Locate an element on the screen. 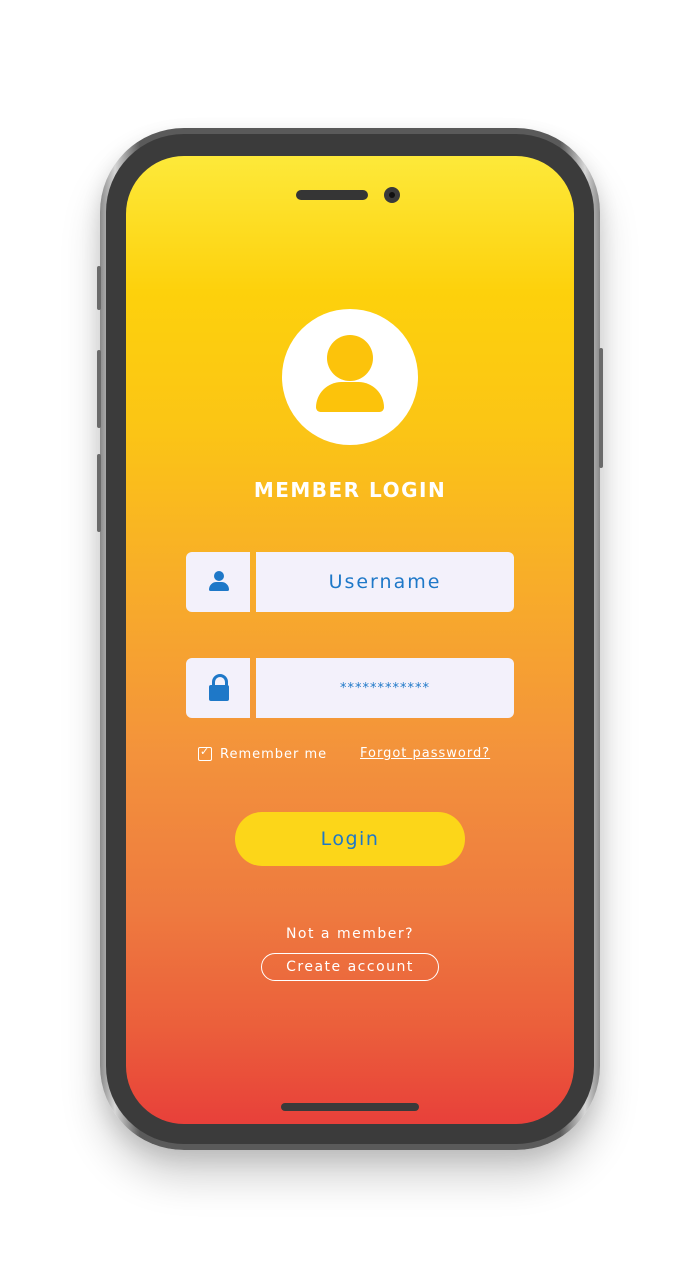 The width and height of the screenshot is (682, 1280). password-icon-box is located at coordinates (218, 688).